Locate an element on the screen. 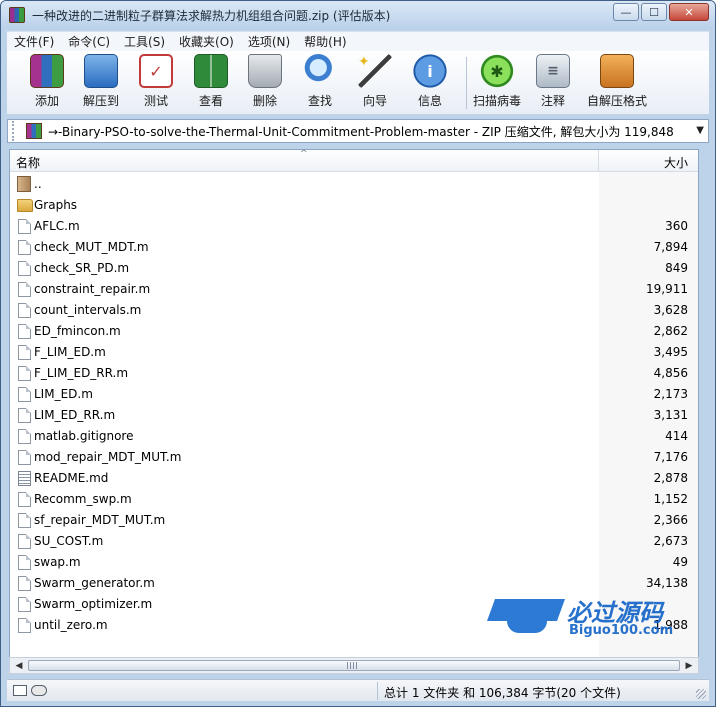 The width and height of the screenshot is (716, 707). test-clipboard-icon: ✓ is located at coordinates (156, 71).